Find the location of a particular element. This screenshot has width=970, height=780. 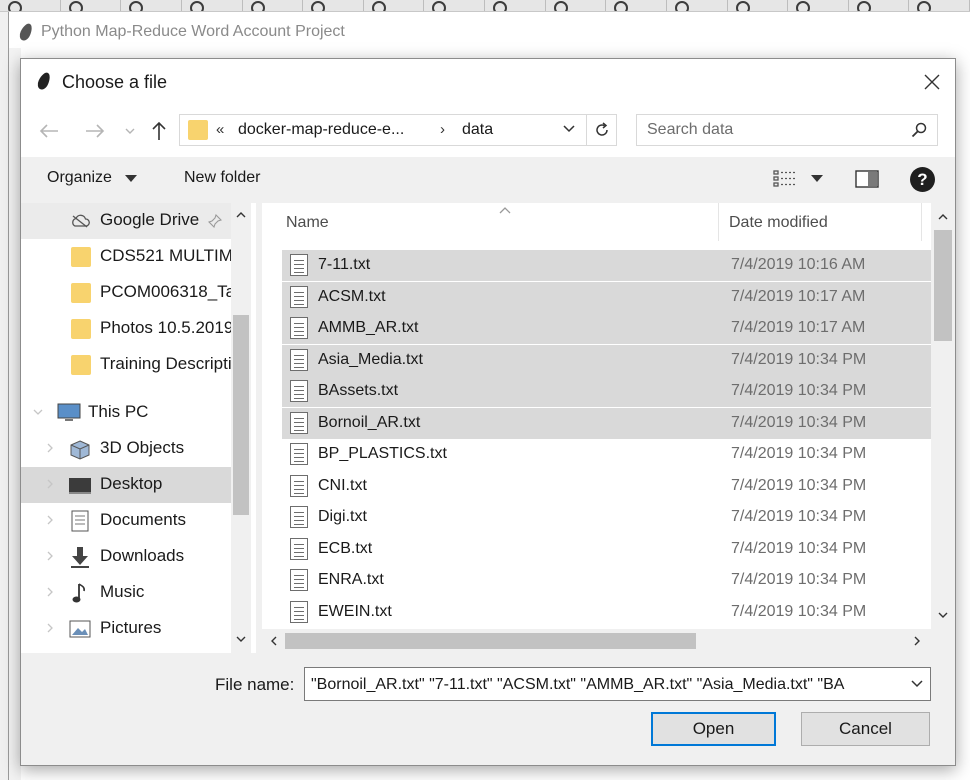

recent-locations-button is located at coordinates (130, 131).